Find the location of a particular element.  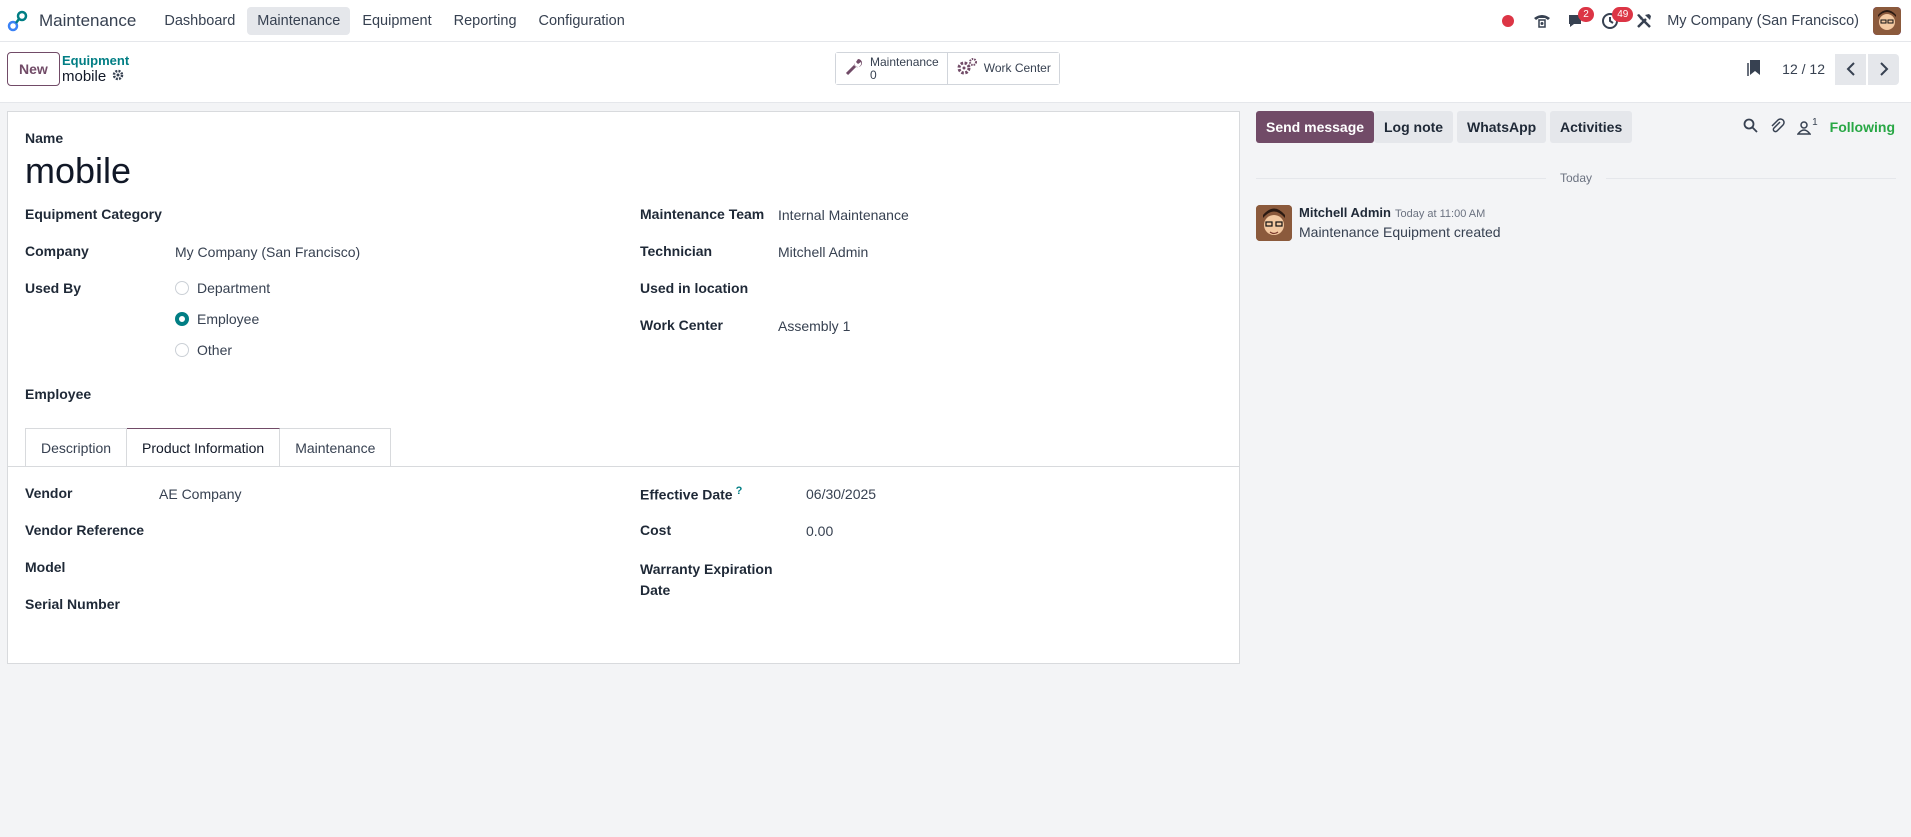

user-avatar is located at coordinates (1887, 21).